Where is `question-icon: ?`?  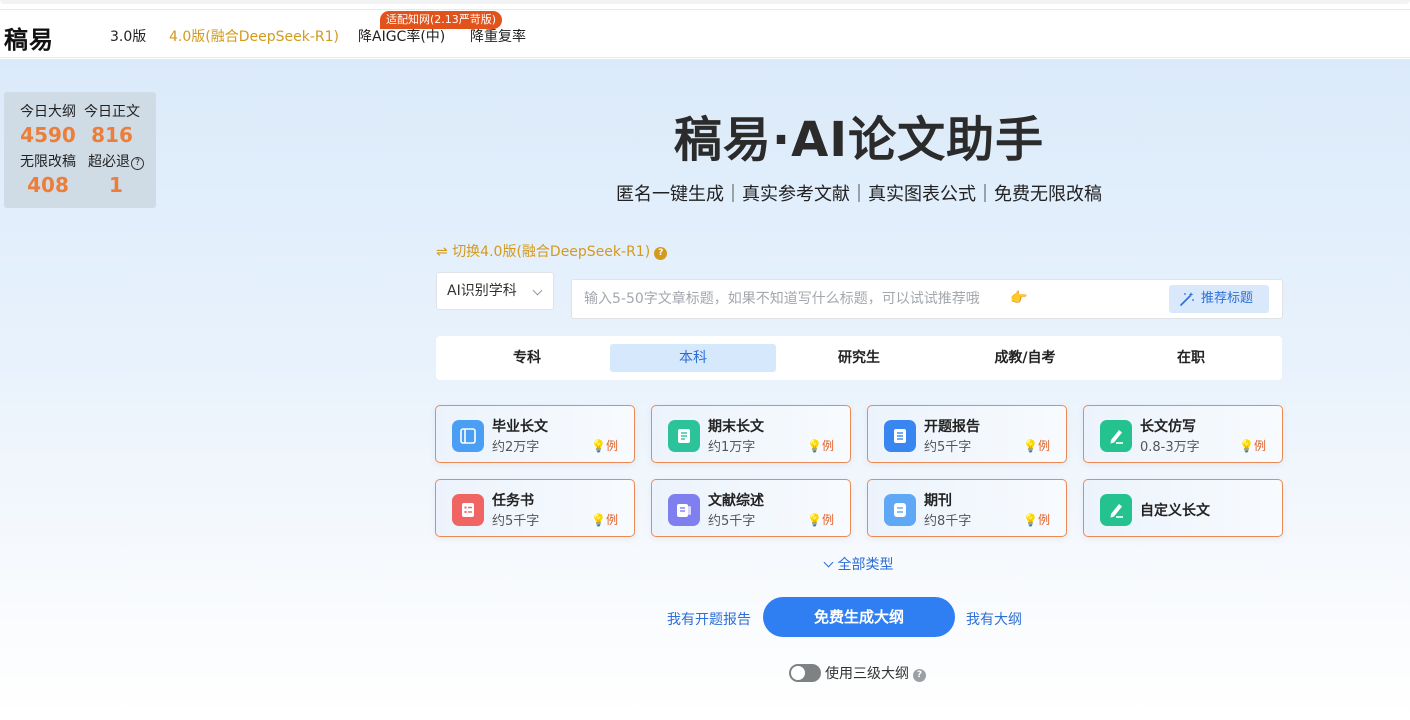 question-icon: ? is located at coordinates (137, 163).